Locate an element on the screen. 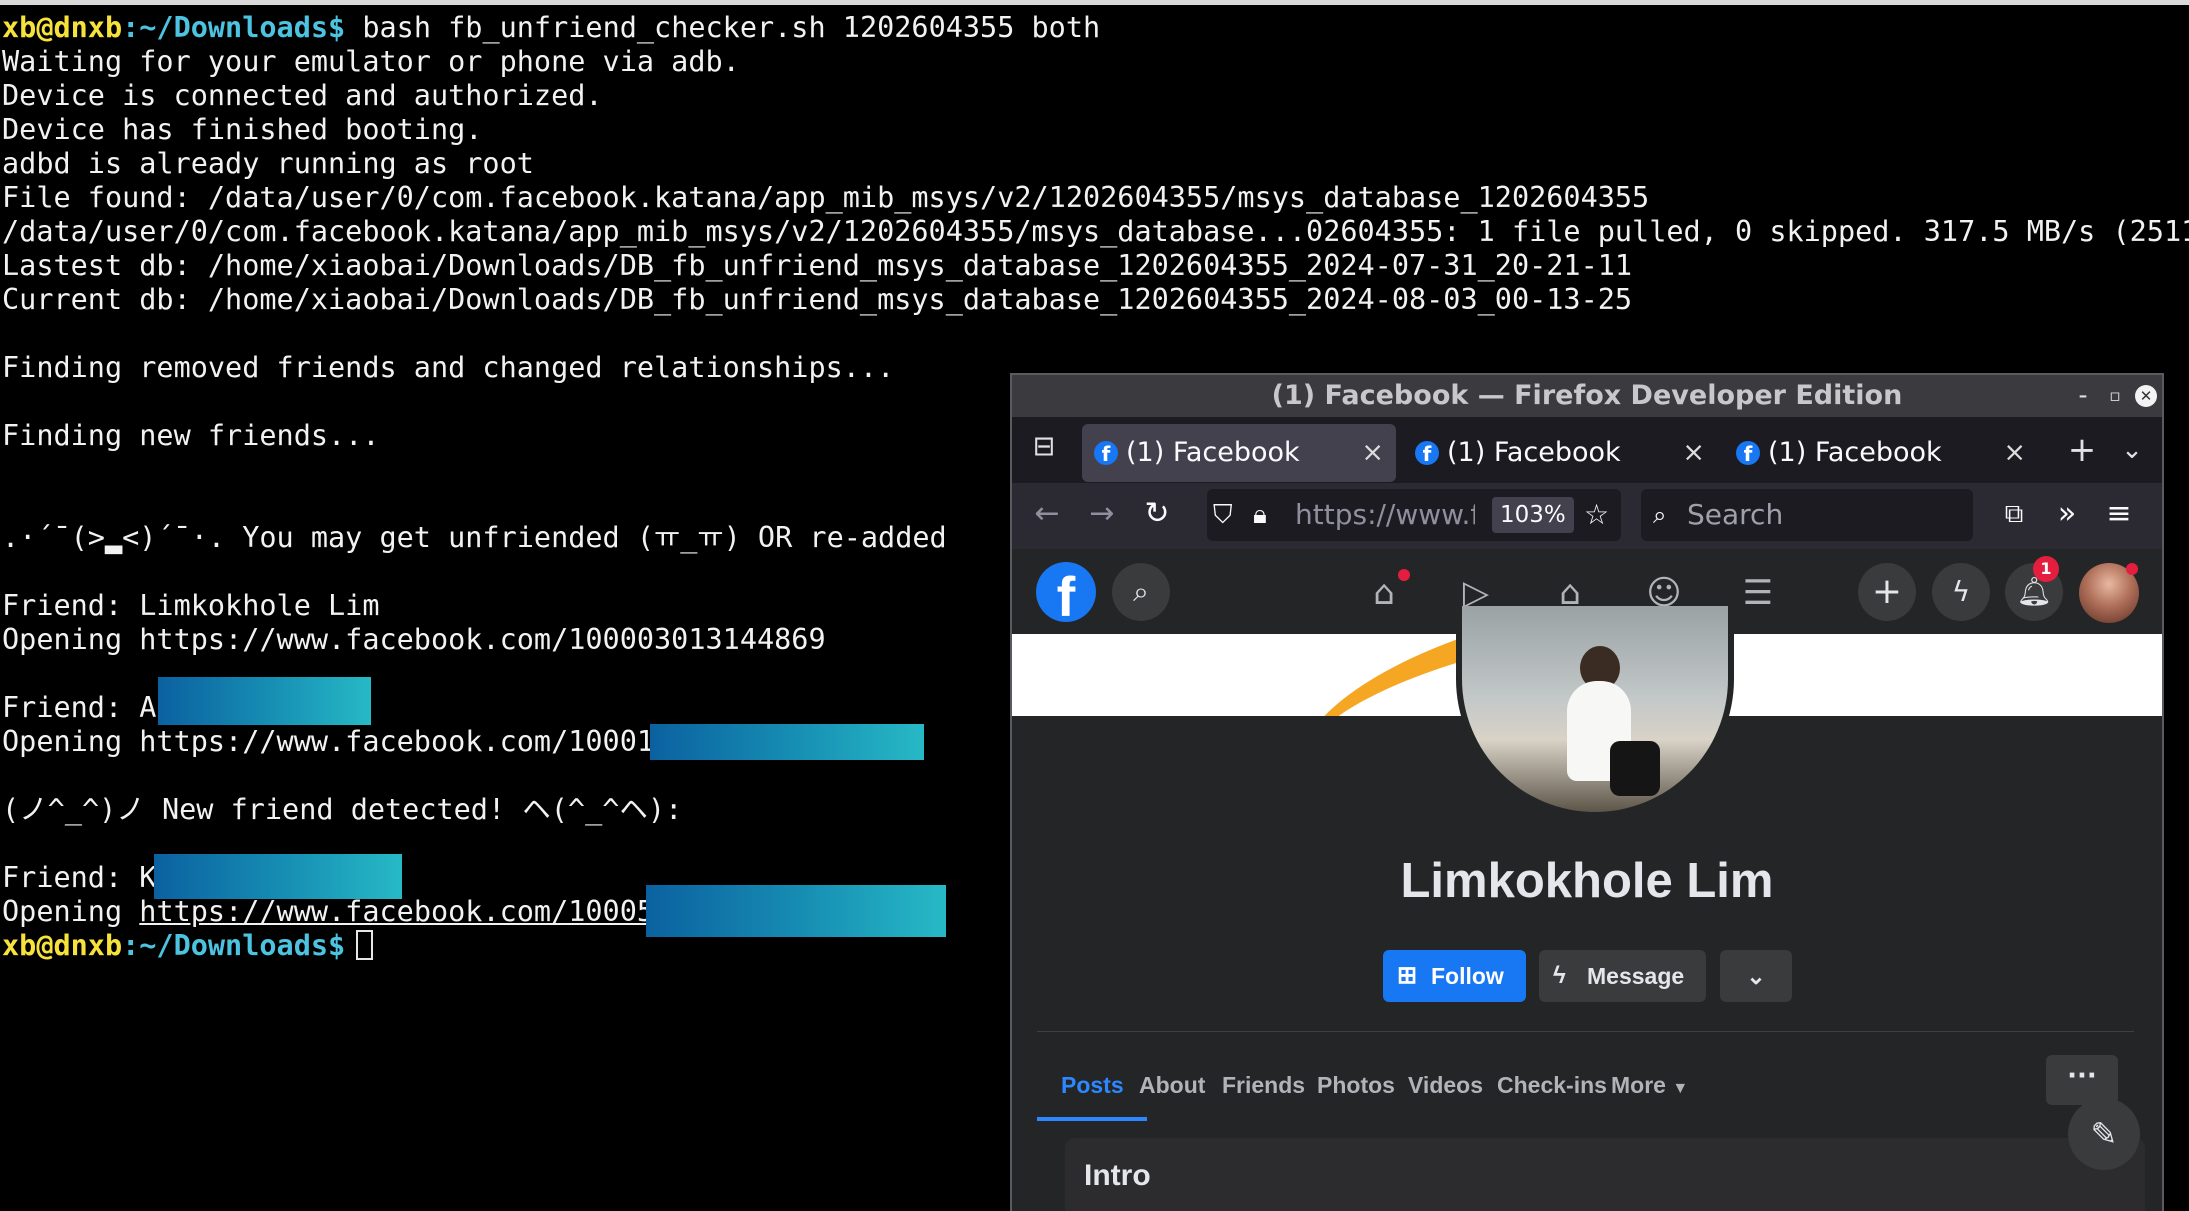  tab-about: About is located at coordinates (1172, 1085).